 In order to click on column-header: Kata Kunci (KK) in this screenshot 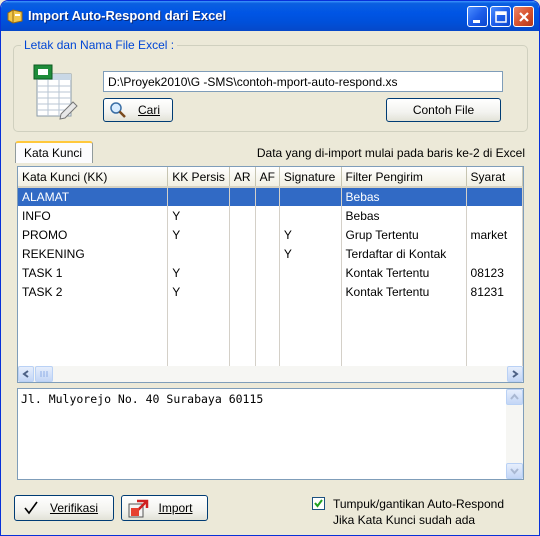, I will do `click(93, 177)`.